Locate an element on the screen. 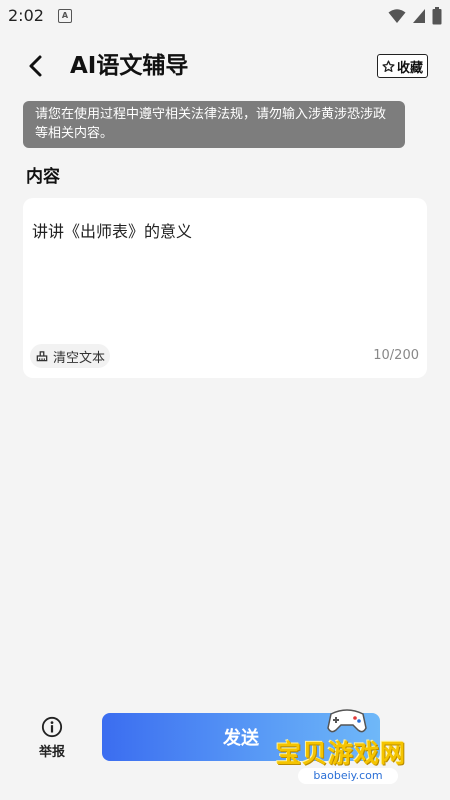 This screenshot has height=800, width=450. content-input: 讲讲《出师表》的意义 is located at coordinates (222, 230).